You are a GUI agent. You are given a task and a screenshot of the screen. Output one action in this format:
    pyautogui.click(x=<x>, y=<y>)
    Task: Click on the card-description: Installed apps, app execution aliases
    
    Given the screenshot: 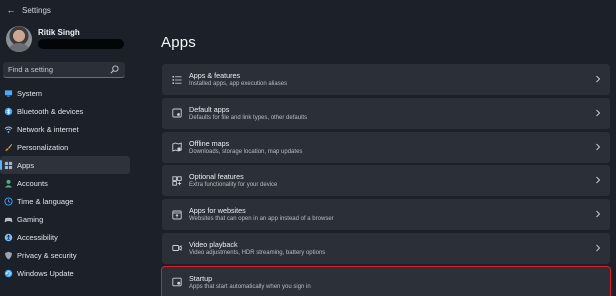 What is the action you would take?
    pyautogui.click(x=238, y=84)
    